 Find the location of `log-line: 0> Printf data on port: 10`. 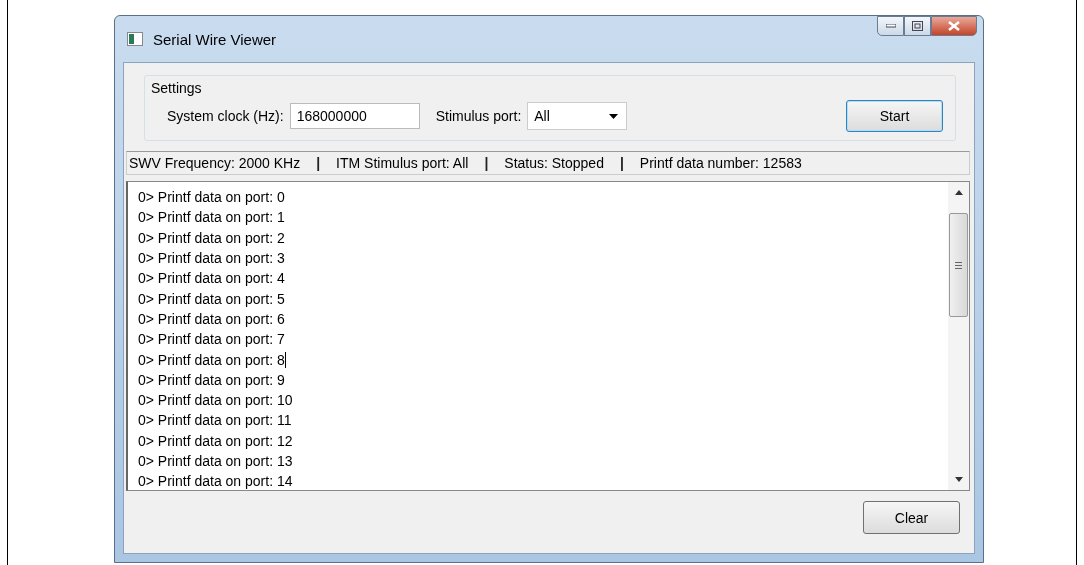

log-line: 0> Printf data on port: 10 is located at coordinates (215, 401).